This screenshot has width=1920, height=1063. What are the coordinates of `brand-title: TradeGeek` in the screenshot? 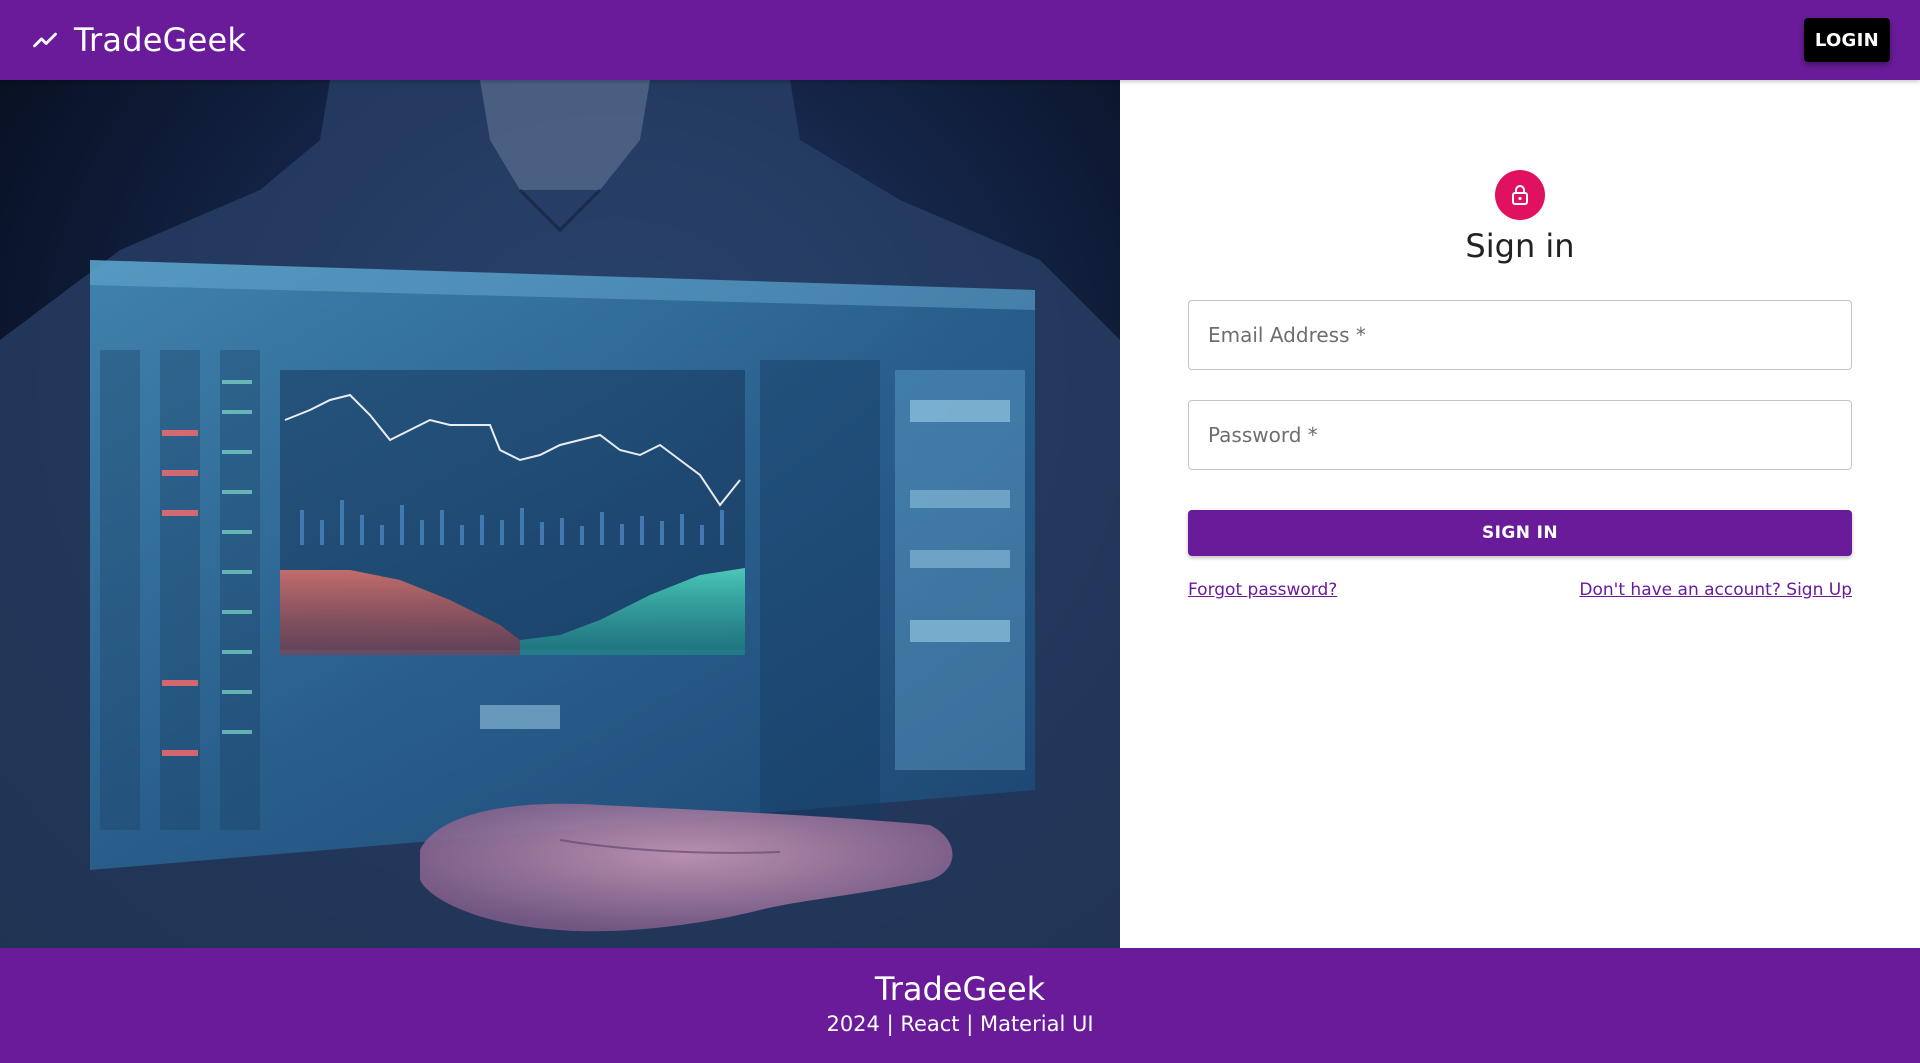 It's located at (160, 40).